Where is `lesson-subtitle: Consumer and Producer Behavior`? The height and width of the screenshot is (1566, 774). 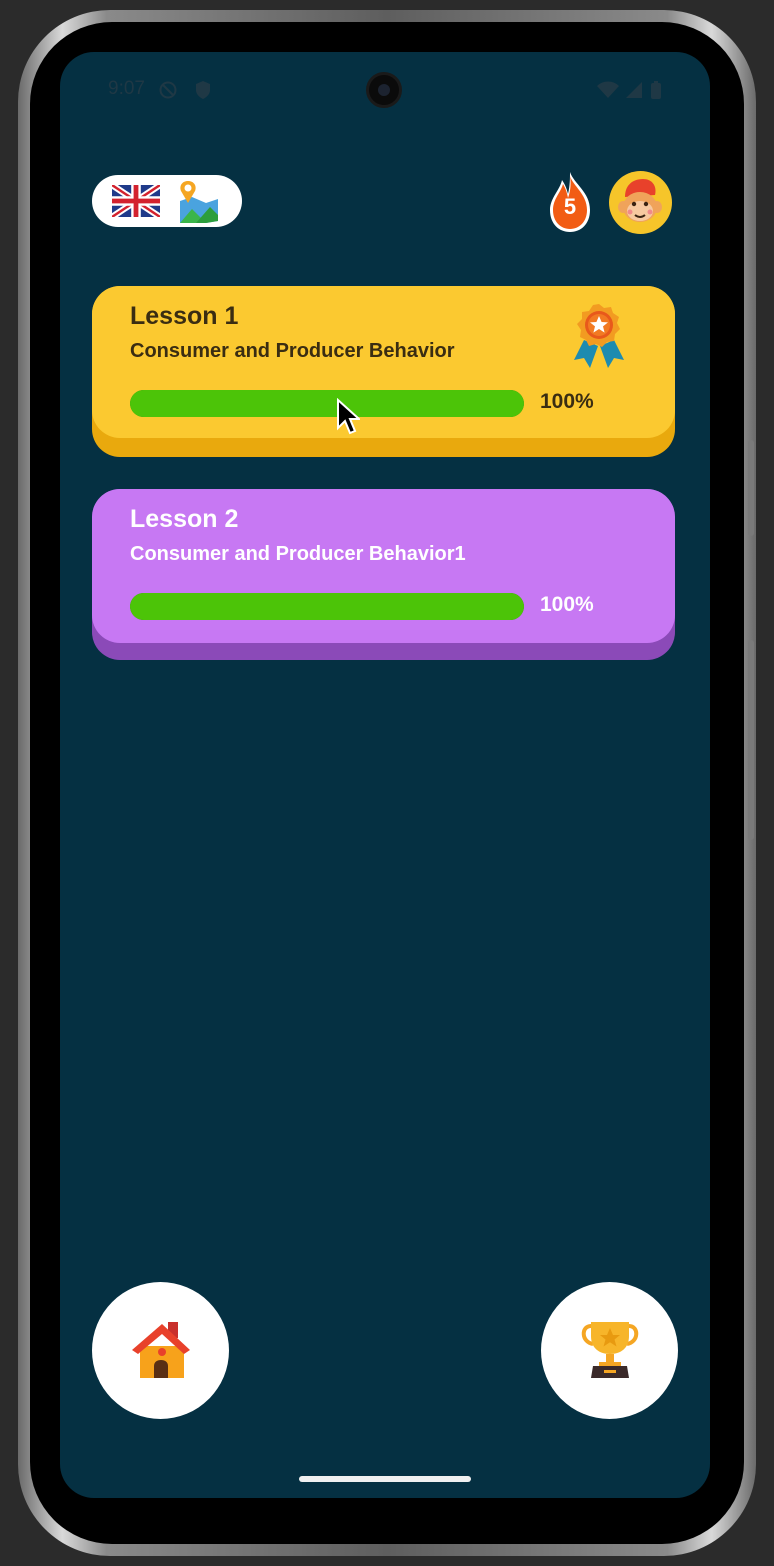 lesson-subtitle: Consumer and Producer Behavior is located at coordinates (292, 351).